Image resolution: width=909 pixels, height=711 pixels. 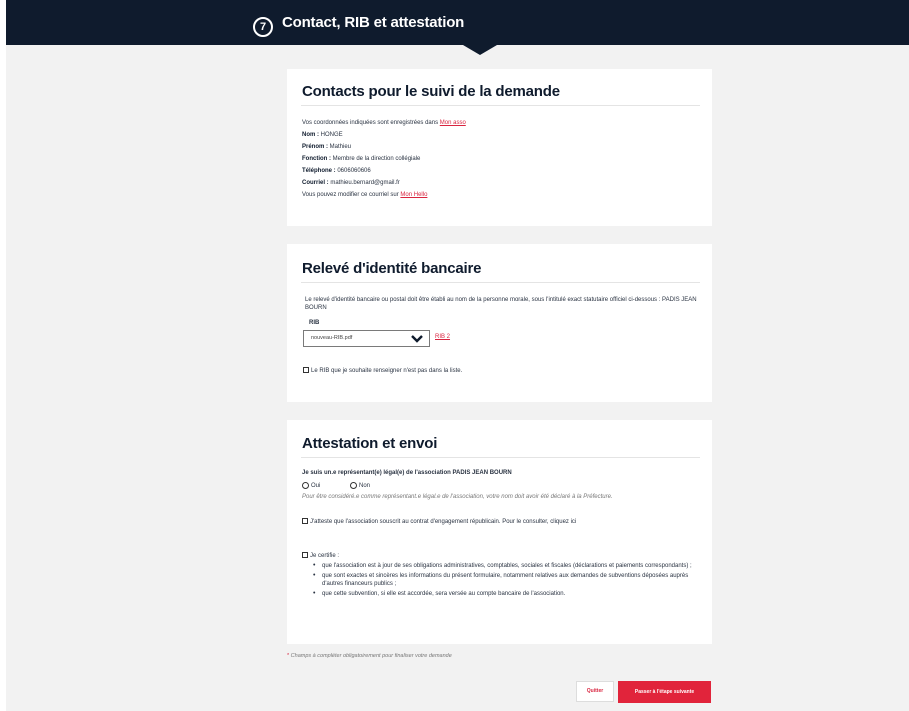 What do you see at coordinates (327, 147) in the screenshot?
I see `contact-prenom: Prénom : Mathieu` at bounding box center [327, 147].